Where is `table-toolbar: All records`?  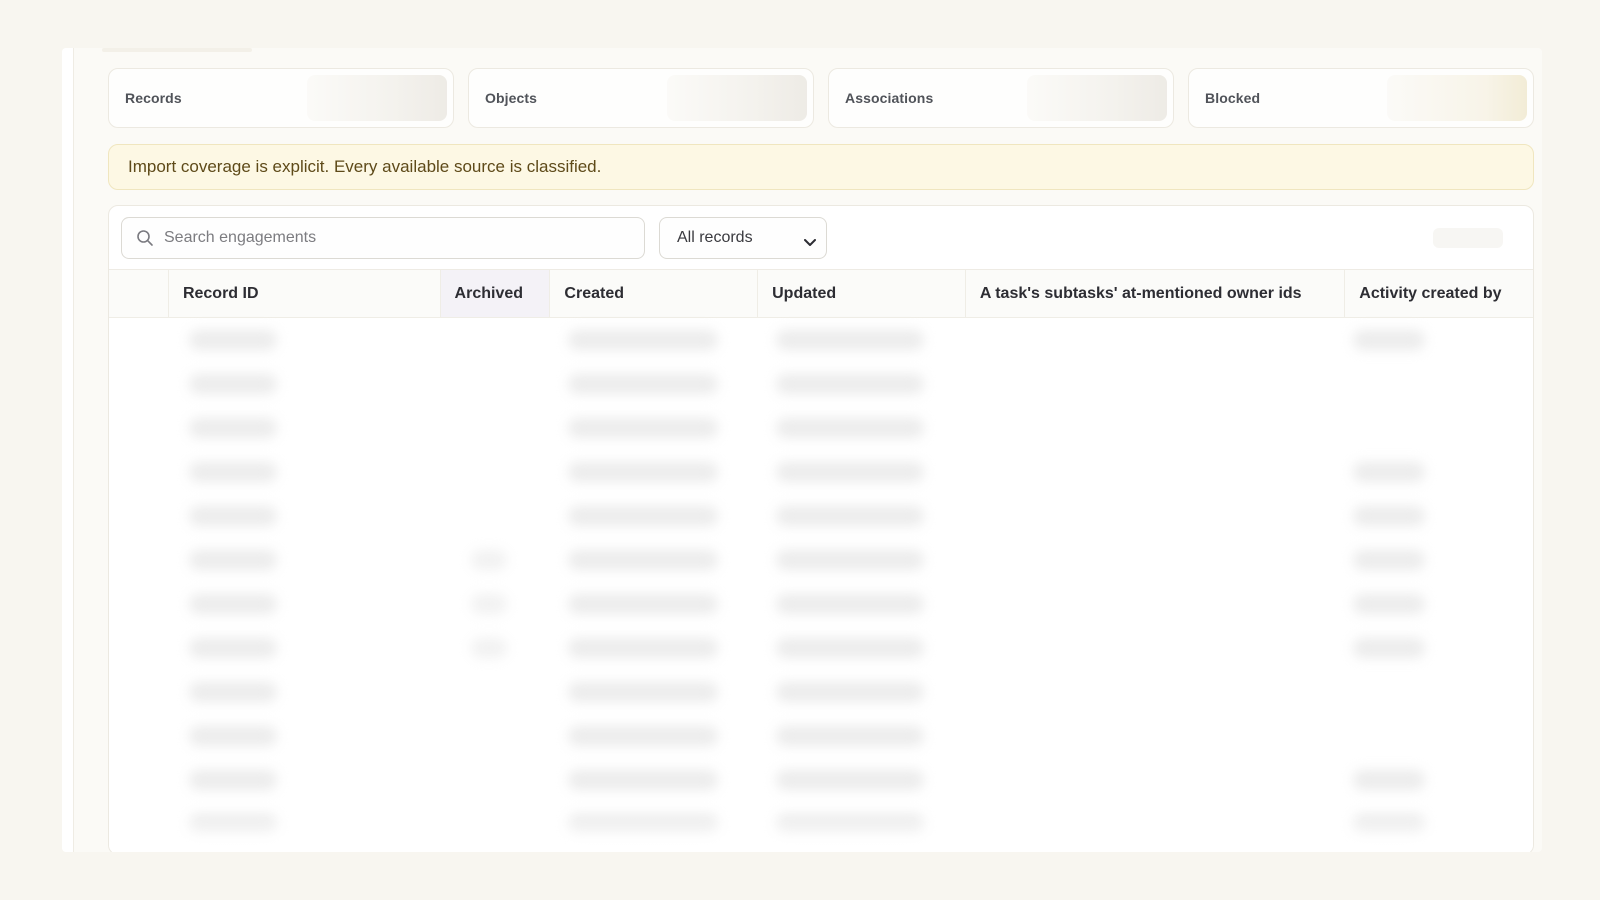
table-toolbar: All records is located at coordinates (821, 238).